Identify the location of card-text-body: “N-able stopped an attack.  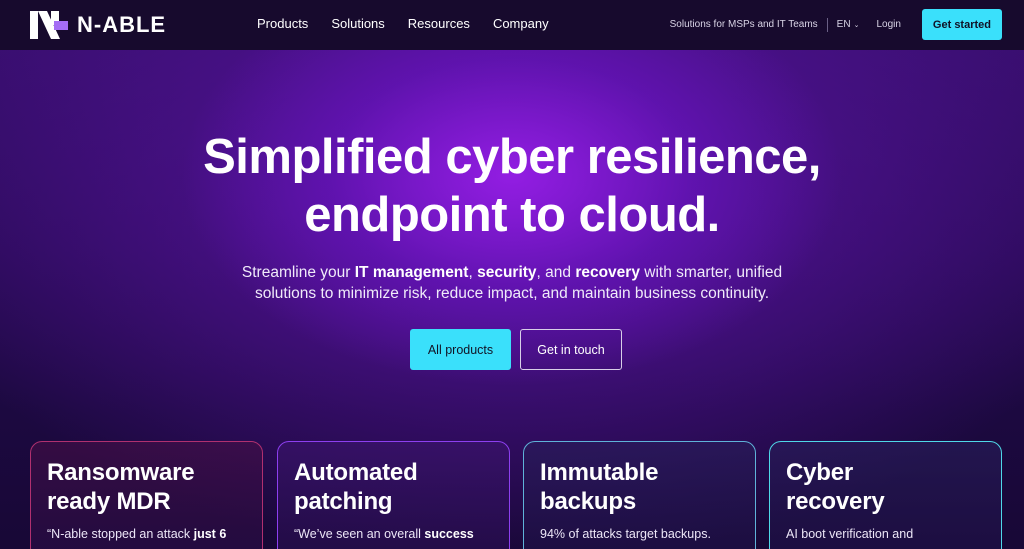
(120, 534).